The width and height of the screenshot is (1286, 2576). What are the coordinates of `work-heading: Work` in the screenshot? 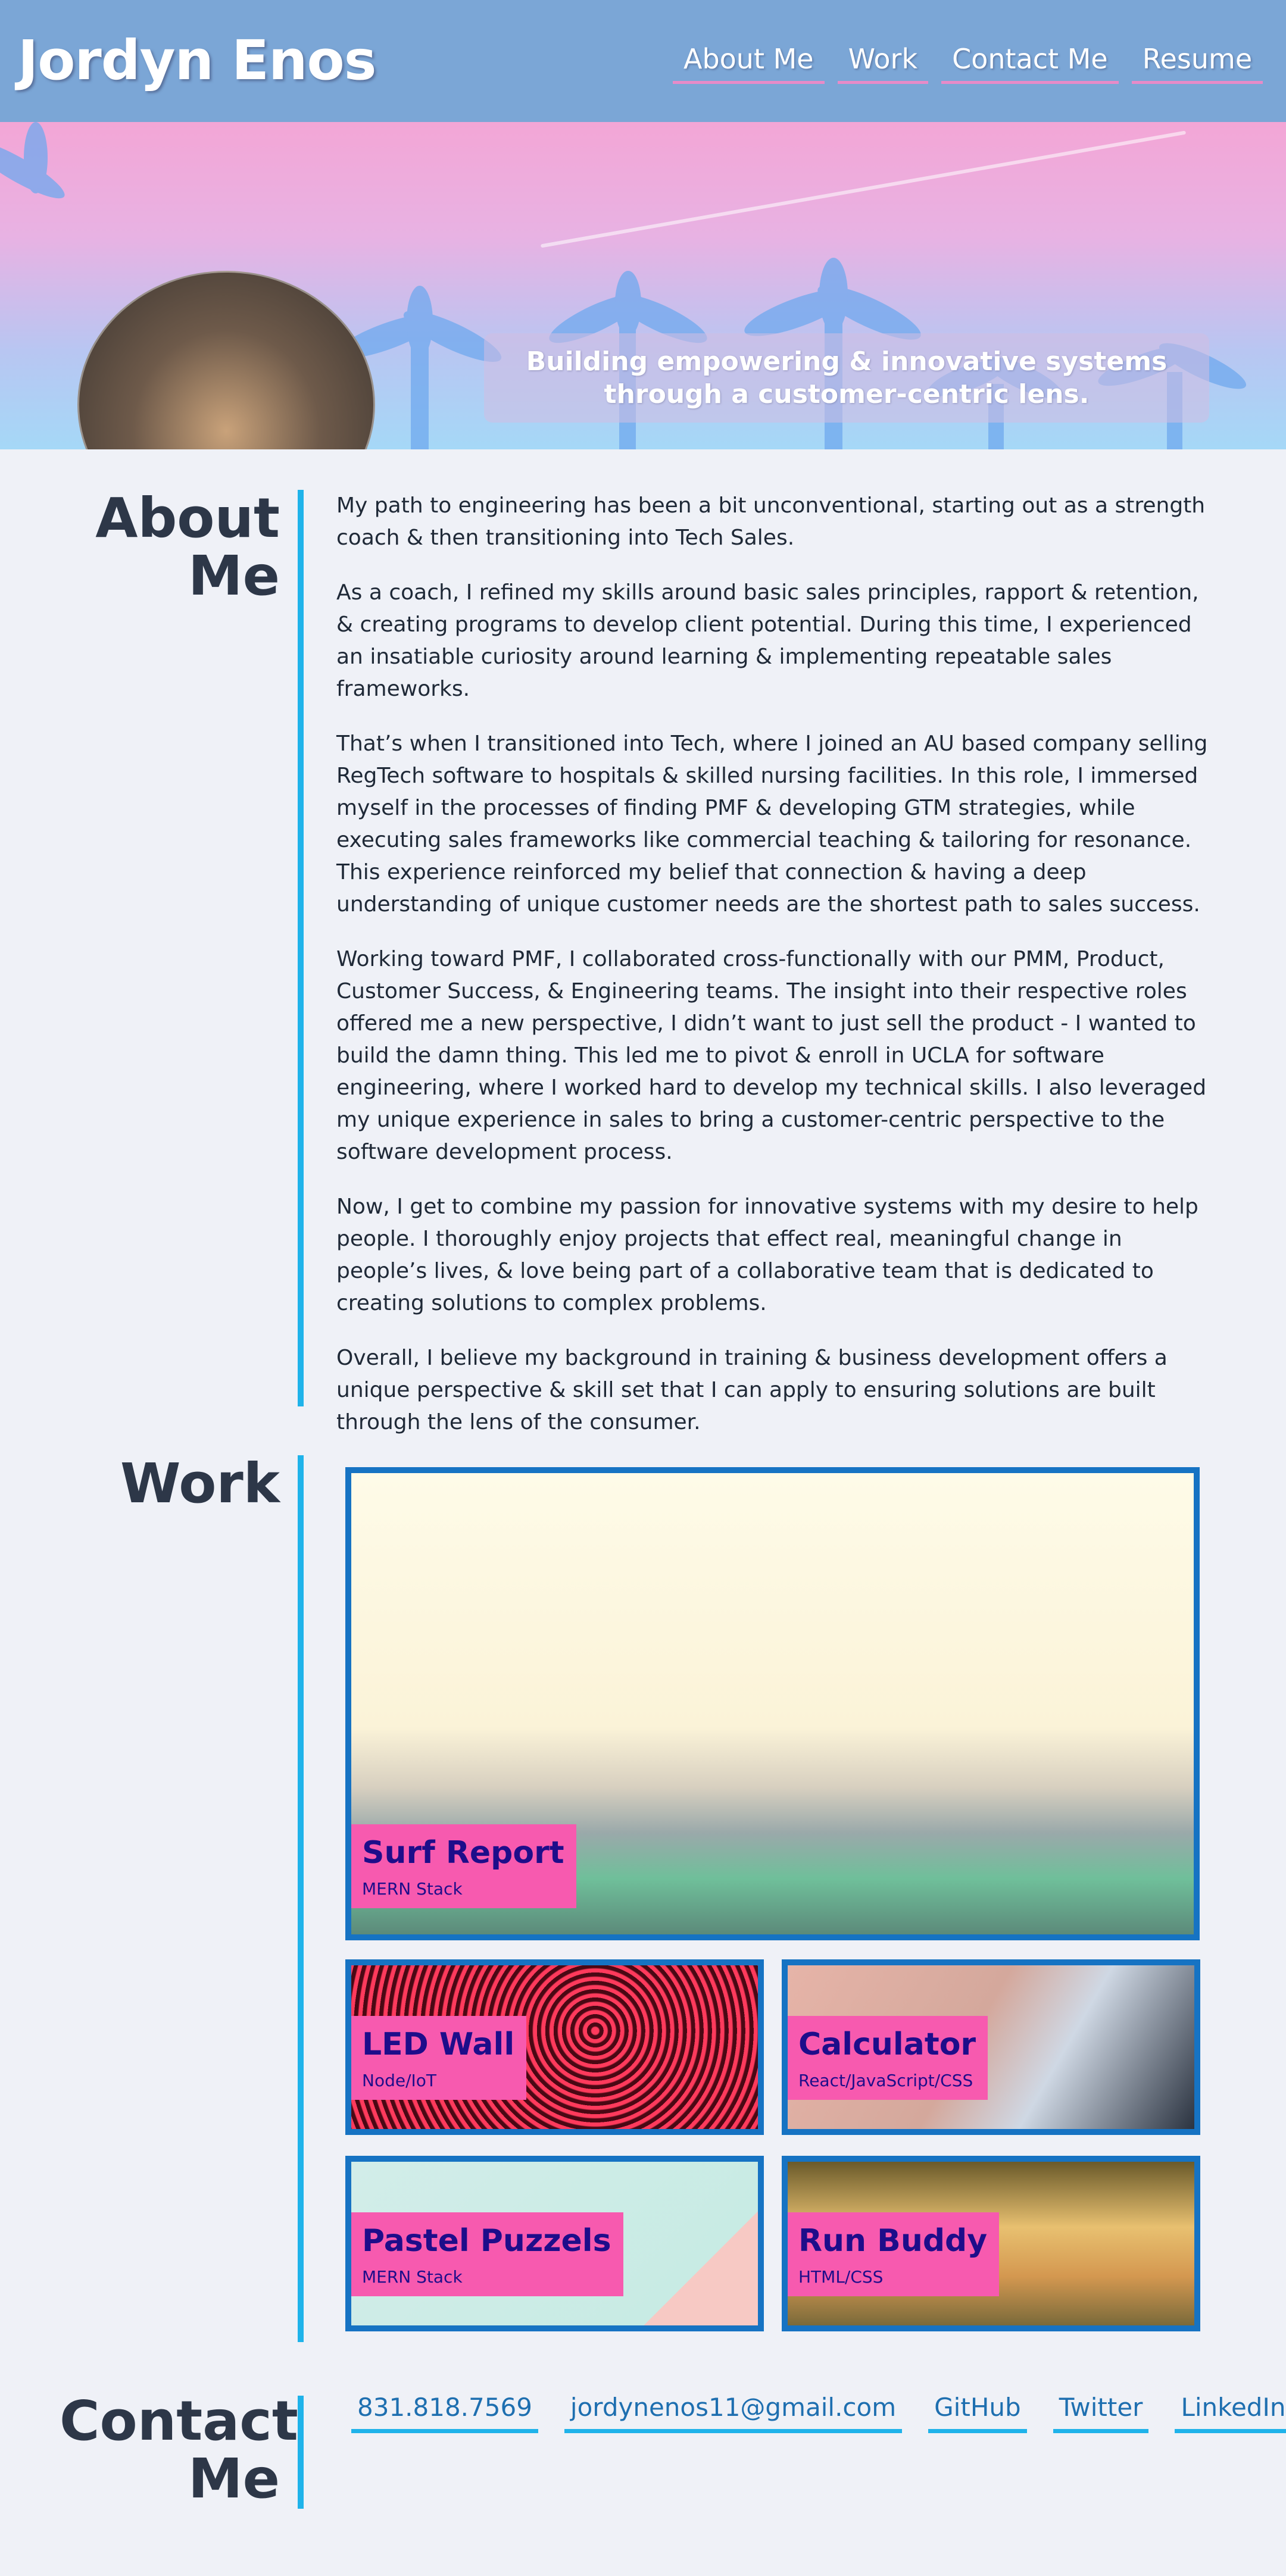 It's located at (200, 1483).